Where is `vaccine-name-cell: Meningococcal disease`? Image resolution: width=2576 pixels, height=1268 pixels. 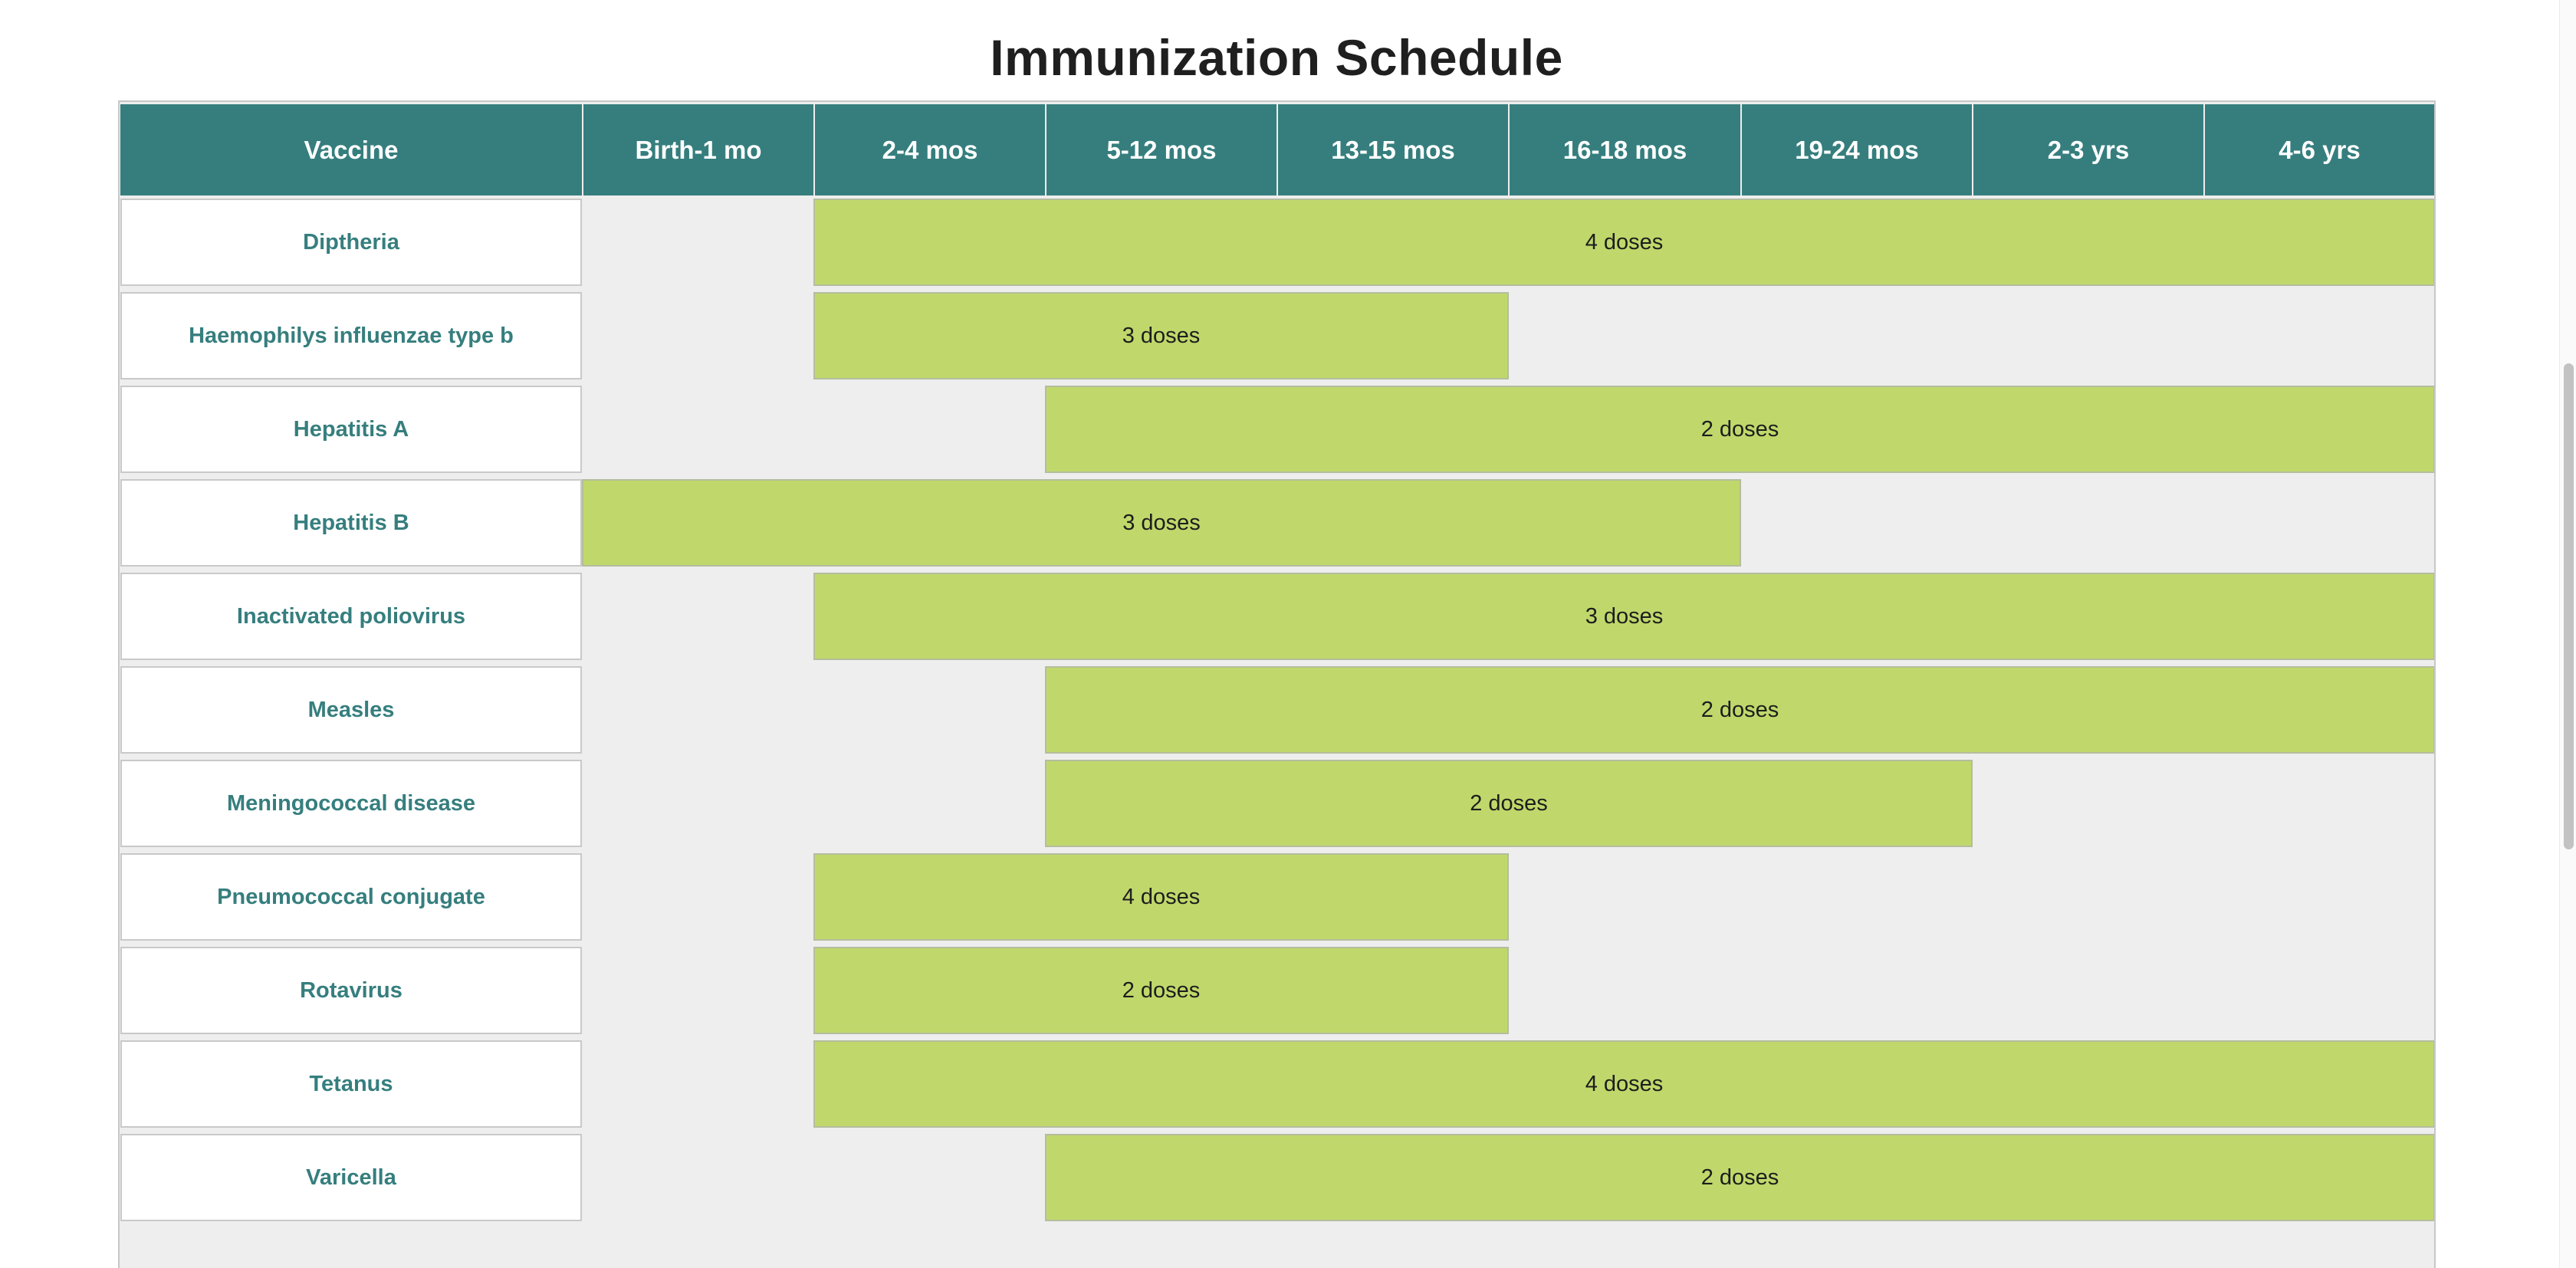 vaccine-name-cell: Meningococcal disease is located at coordinates (351, 803).